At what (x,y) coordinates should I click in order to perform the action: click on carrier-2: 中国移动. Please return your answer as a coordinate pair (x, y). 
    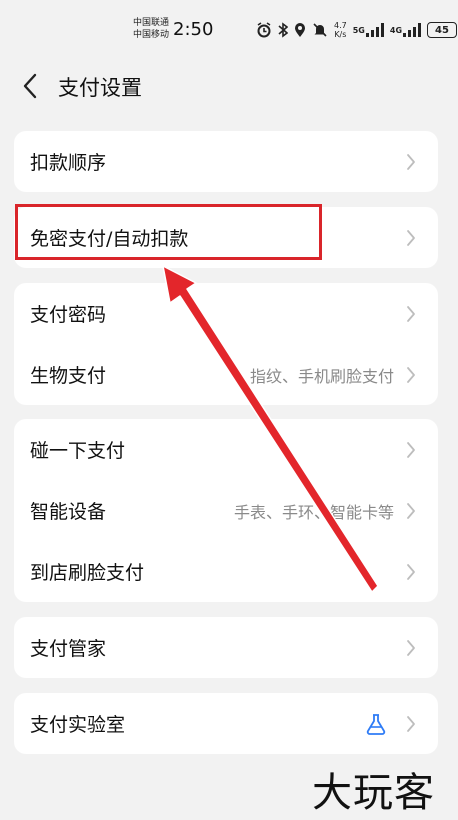
    Looking at the image, I should click on (151, 35).